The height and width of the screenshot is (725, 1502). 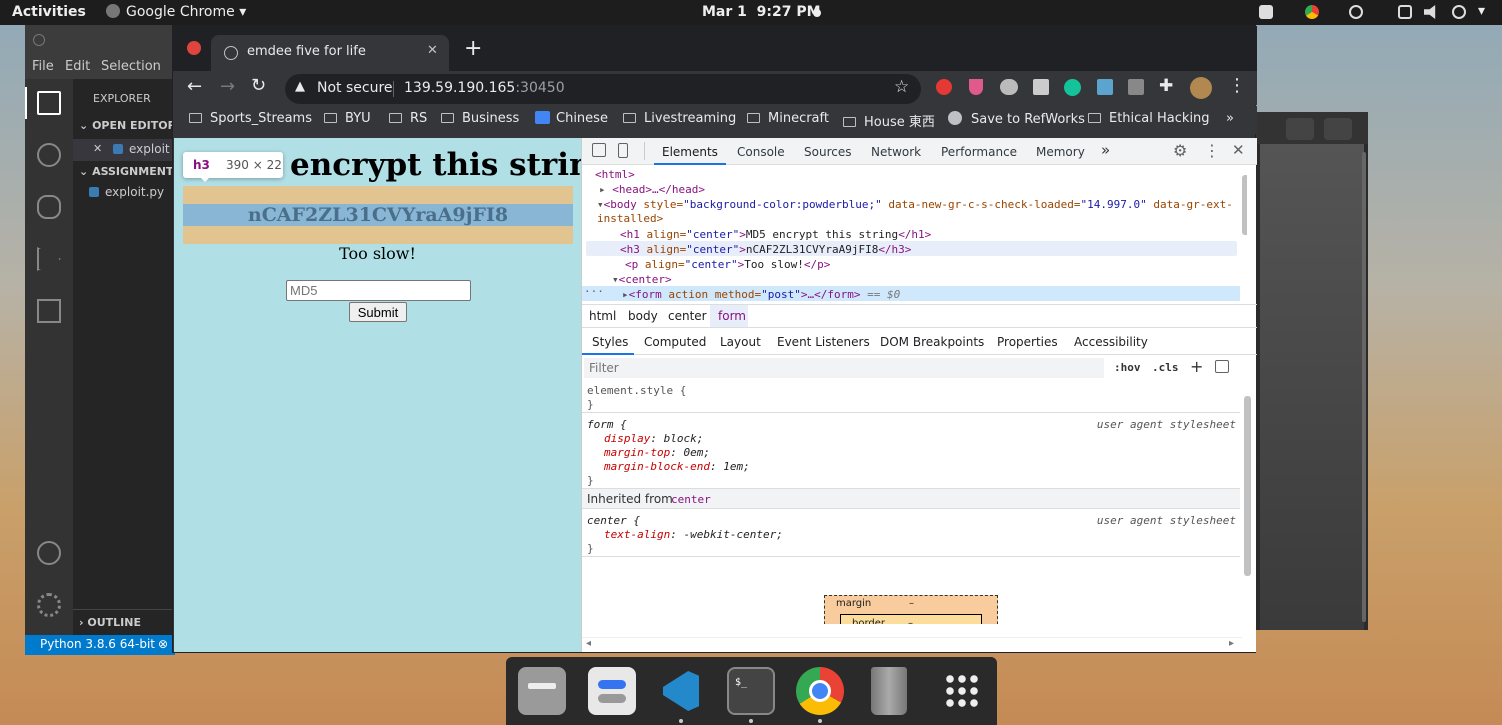 I want to click on breadcrumb-center: center, so click(x=687, y=316).